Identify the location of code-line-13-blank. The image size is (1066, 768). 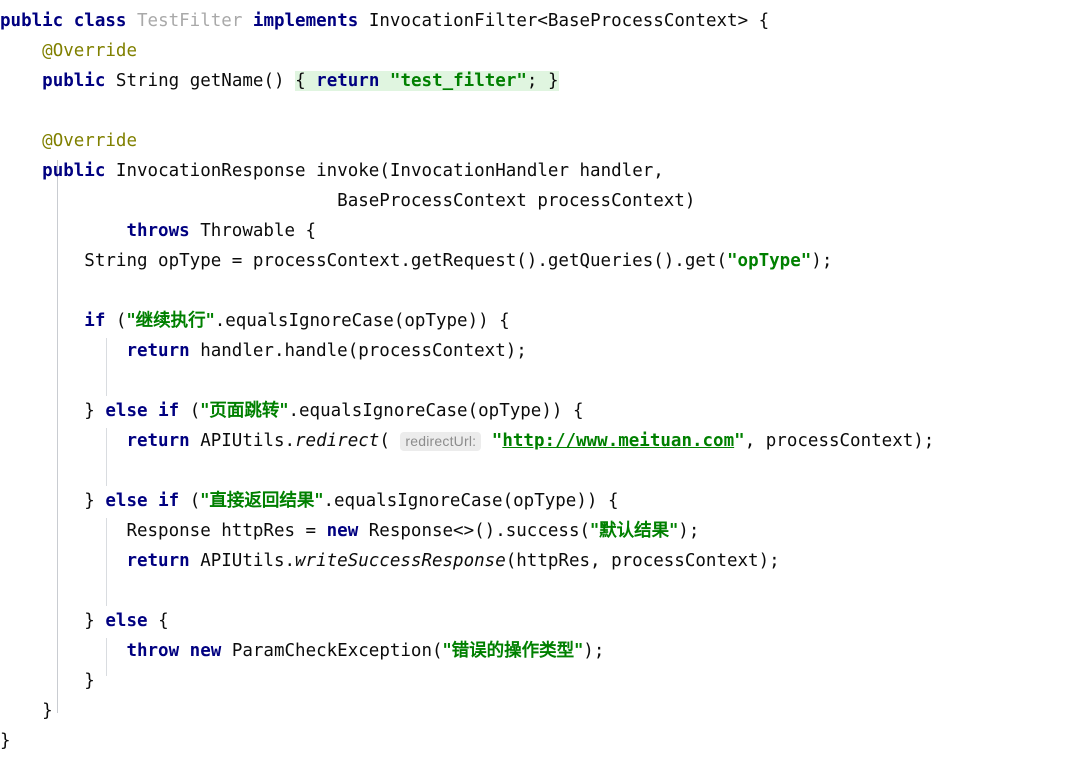
(533, 381).